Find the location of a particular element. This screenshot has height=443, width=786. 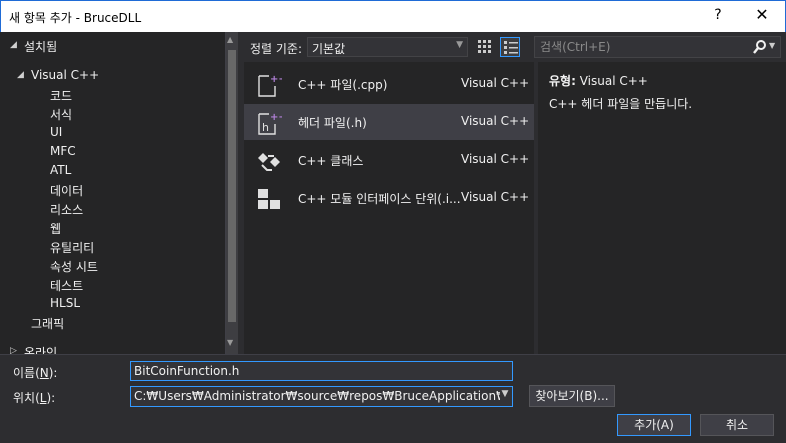

template-description: C++ 헤더 파일을 만듭니다. is located at coordinates (621, 104).